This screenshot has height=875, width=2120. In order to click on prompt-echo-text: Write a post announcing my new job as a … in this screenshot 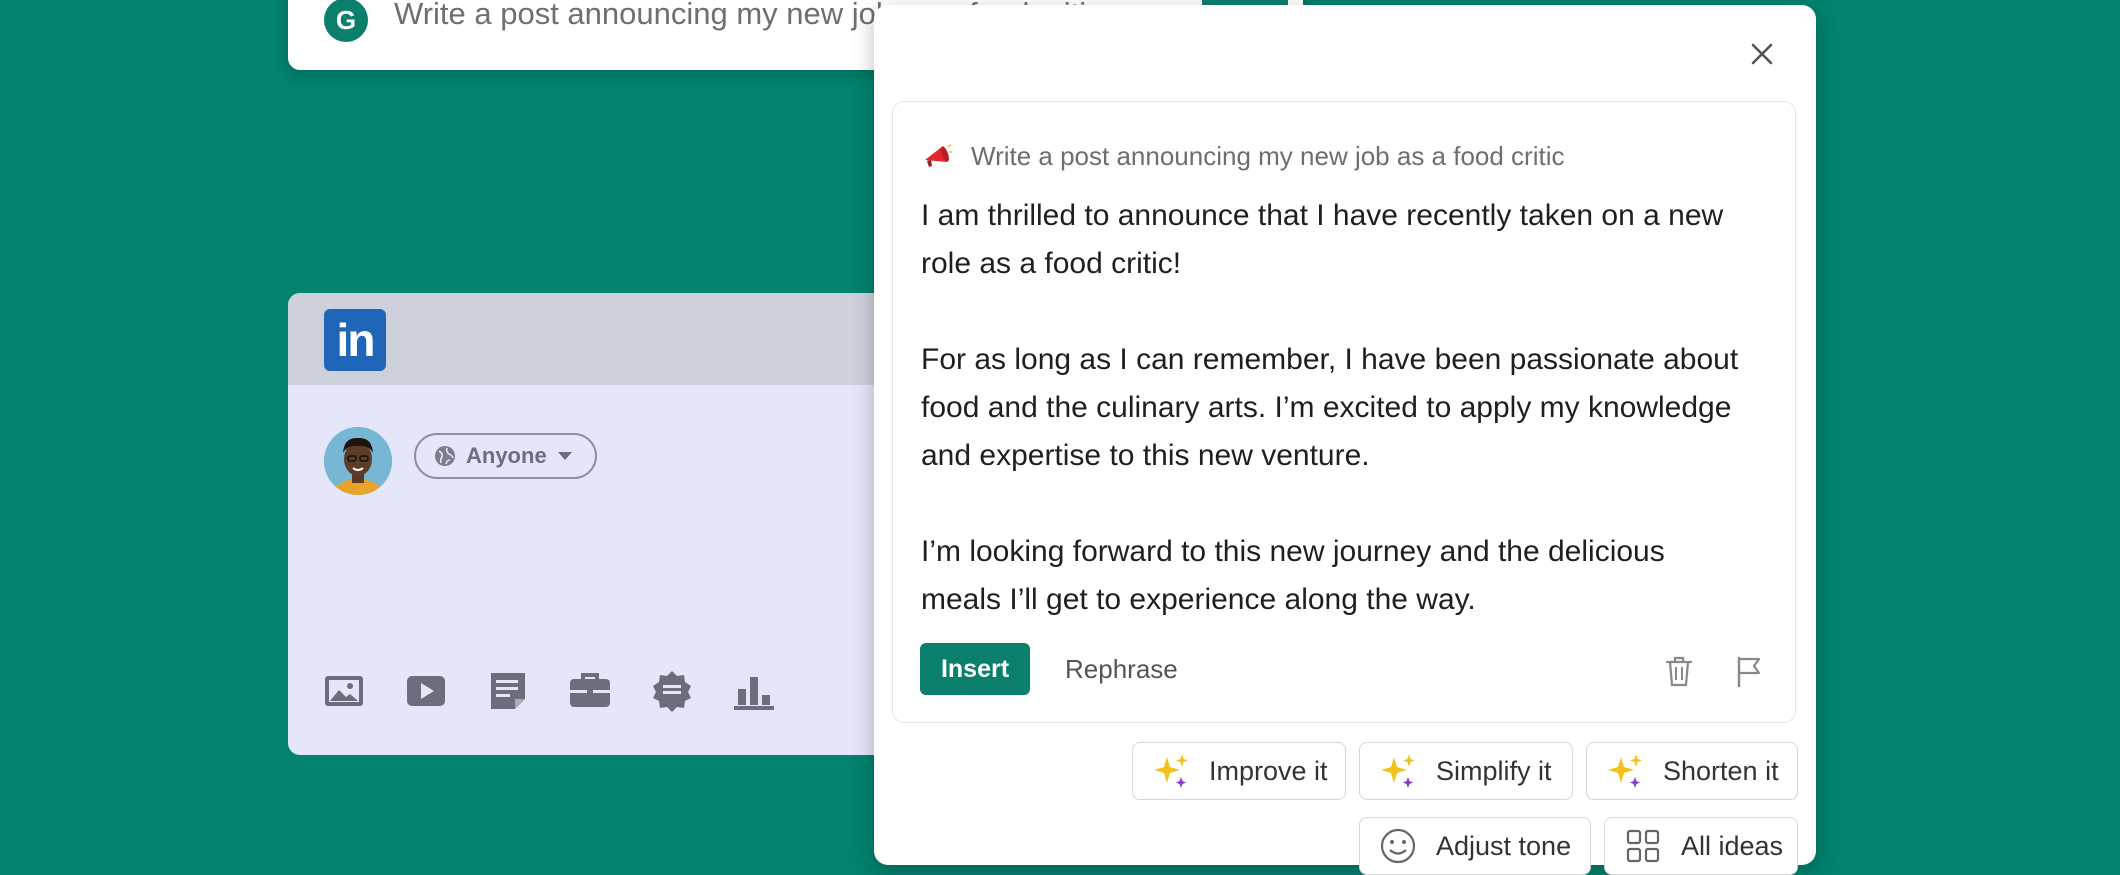, I will do `click(1268, 155)`.